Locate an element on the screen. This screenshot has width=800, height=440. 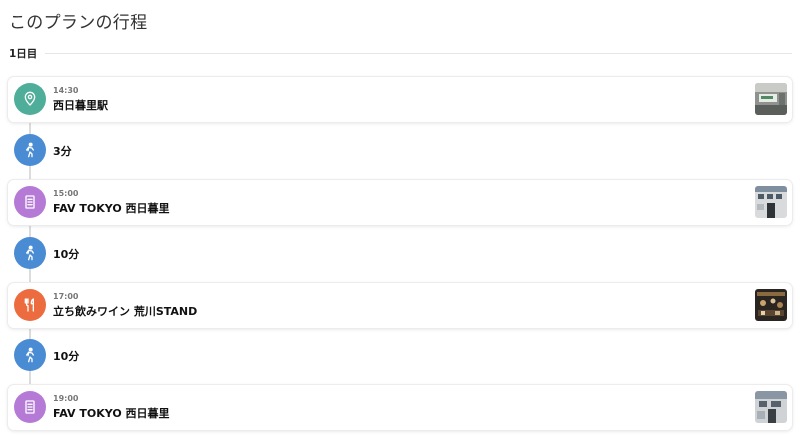
itinerary-stop-card: 17:00 立ち飲みワイン 荒川STAND is located at coordinates (400, 305).